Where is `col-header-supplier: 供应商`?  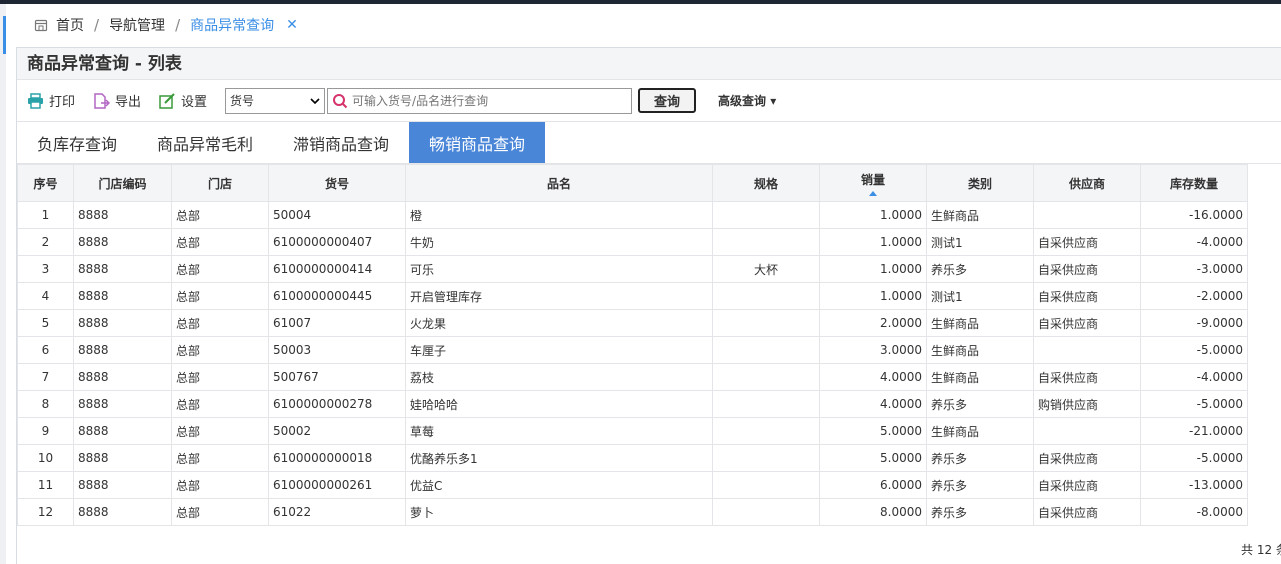 col-header-supplier: 供应商 is located at coordinates (1087, 183).